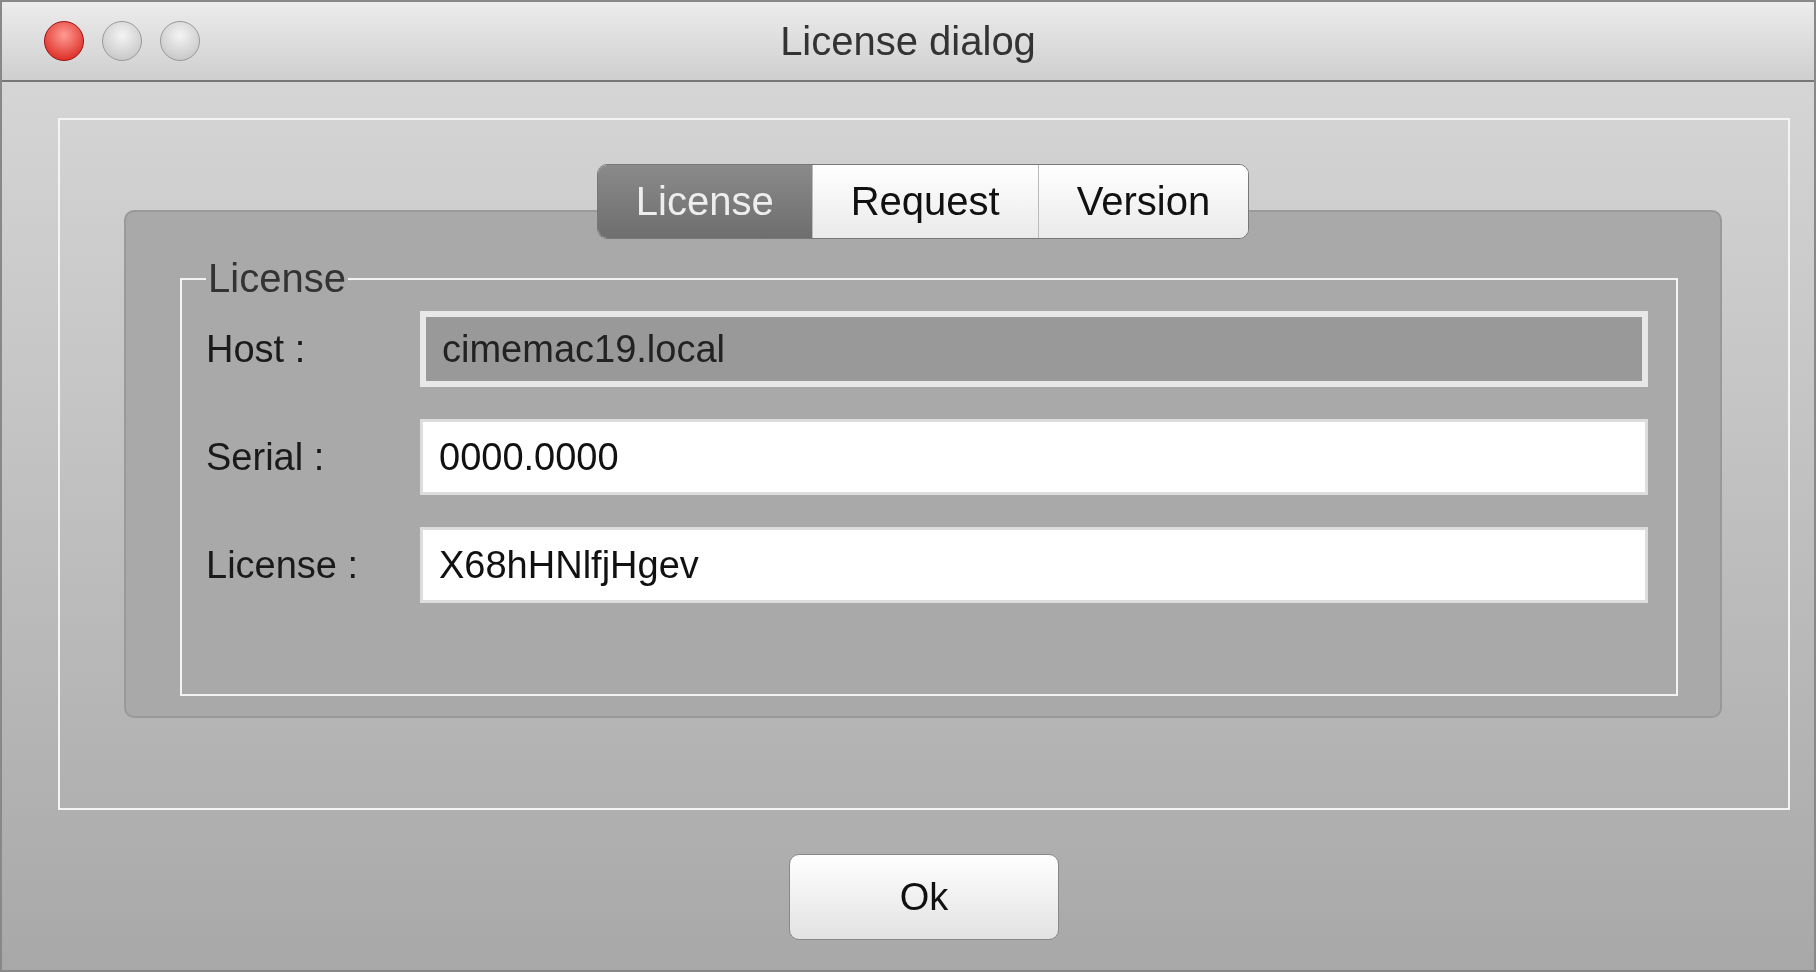 The width and height of the screenshot is (1816, 972). Describe the element at coordinates (256, 349) in the screenshot. I see `field-label: Host :` at that location.